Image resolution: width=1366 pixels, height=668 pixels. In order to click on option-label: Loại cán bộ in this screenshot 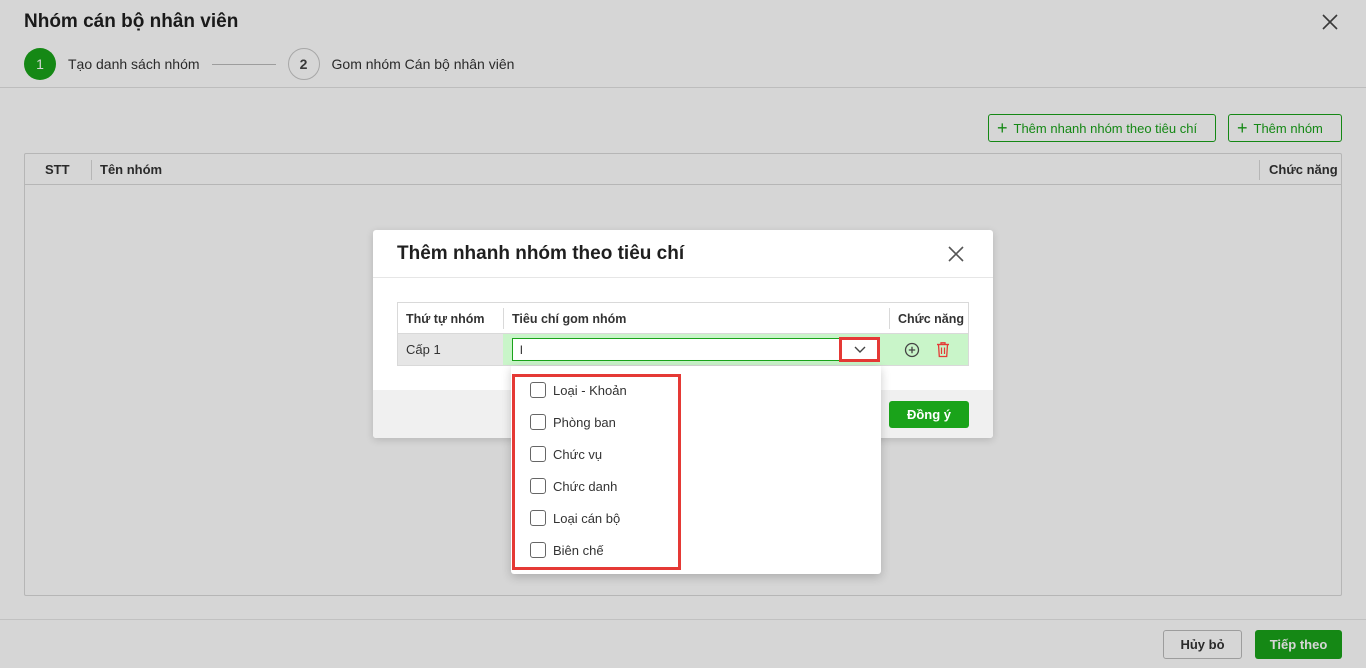, I will do `click(587, 518)`.